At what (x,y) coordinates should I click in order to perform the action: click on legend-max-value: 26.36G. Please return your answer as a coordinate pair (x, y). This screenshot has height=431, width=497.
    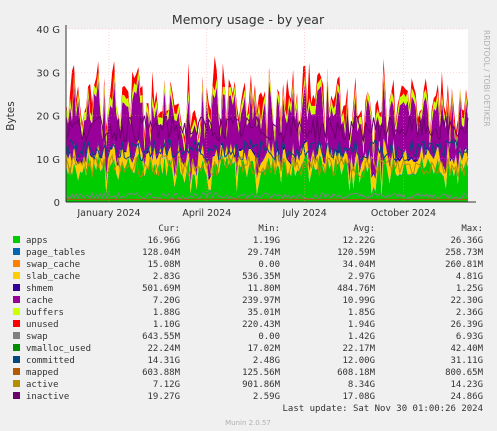
    Looking at the image, I should click on (466, 241).